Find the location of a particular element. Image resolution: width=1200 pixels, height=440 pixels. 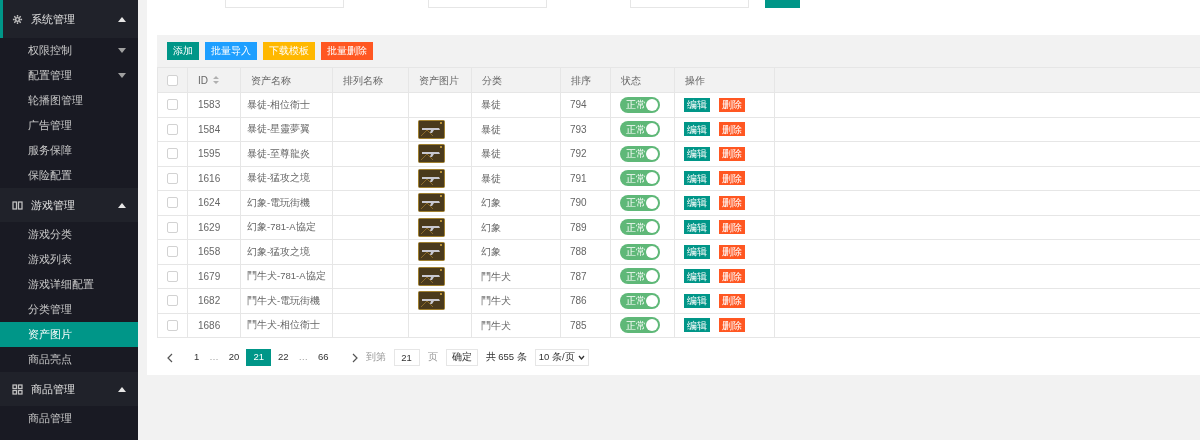

column-header: 分类 is located at coordinates (492, 80).